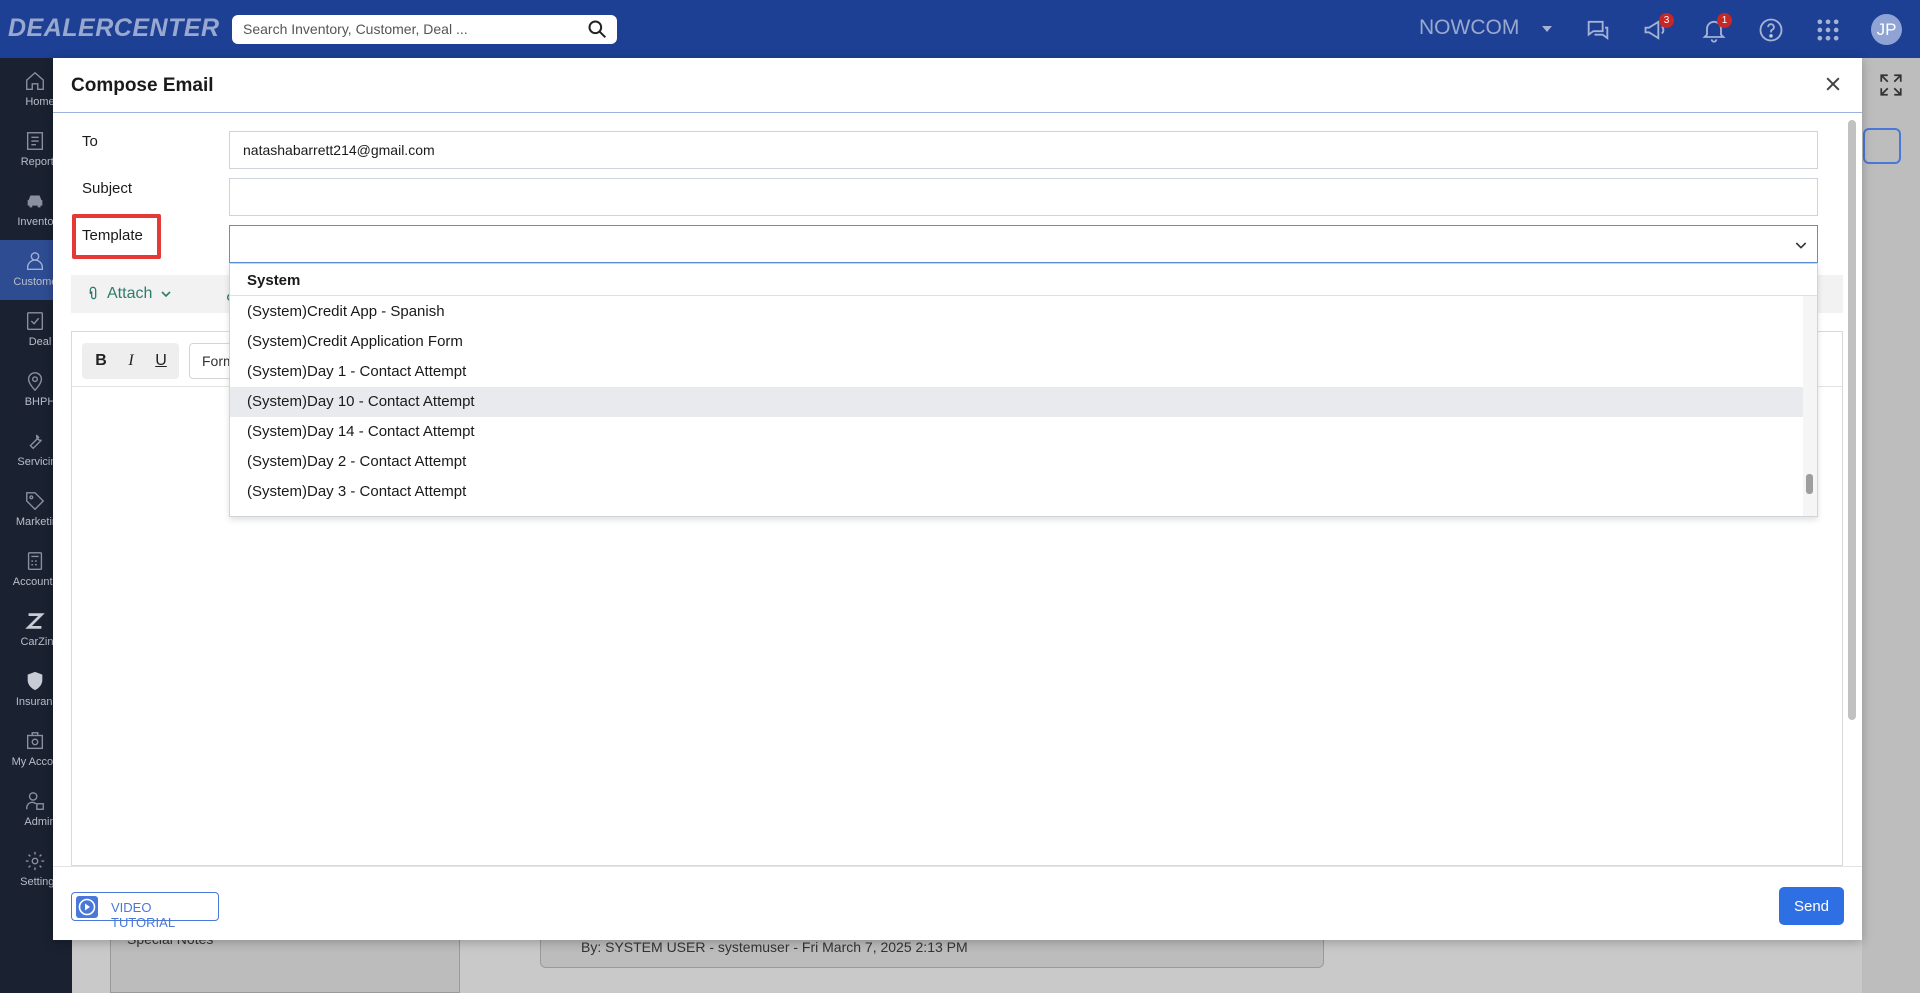  What do you see at coordinates (1716, 28) in the screenshot?
I see `notification-button: 1` at bounding box center [1716, 28].